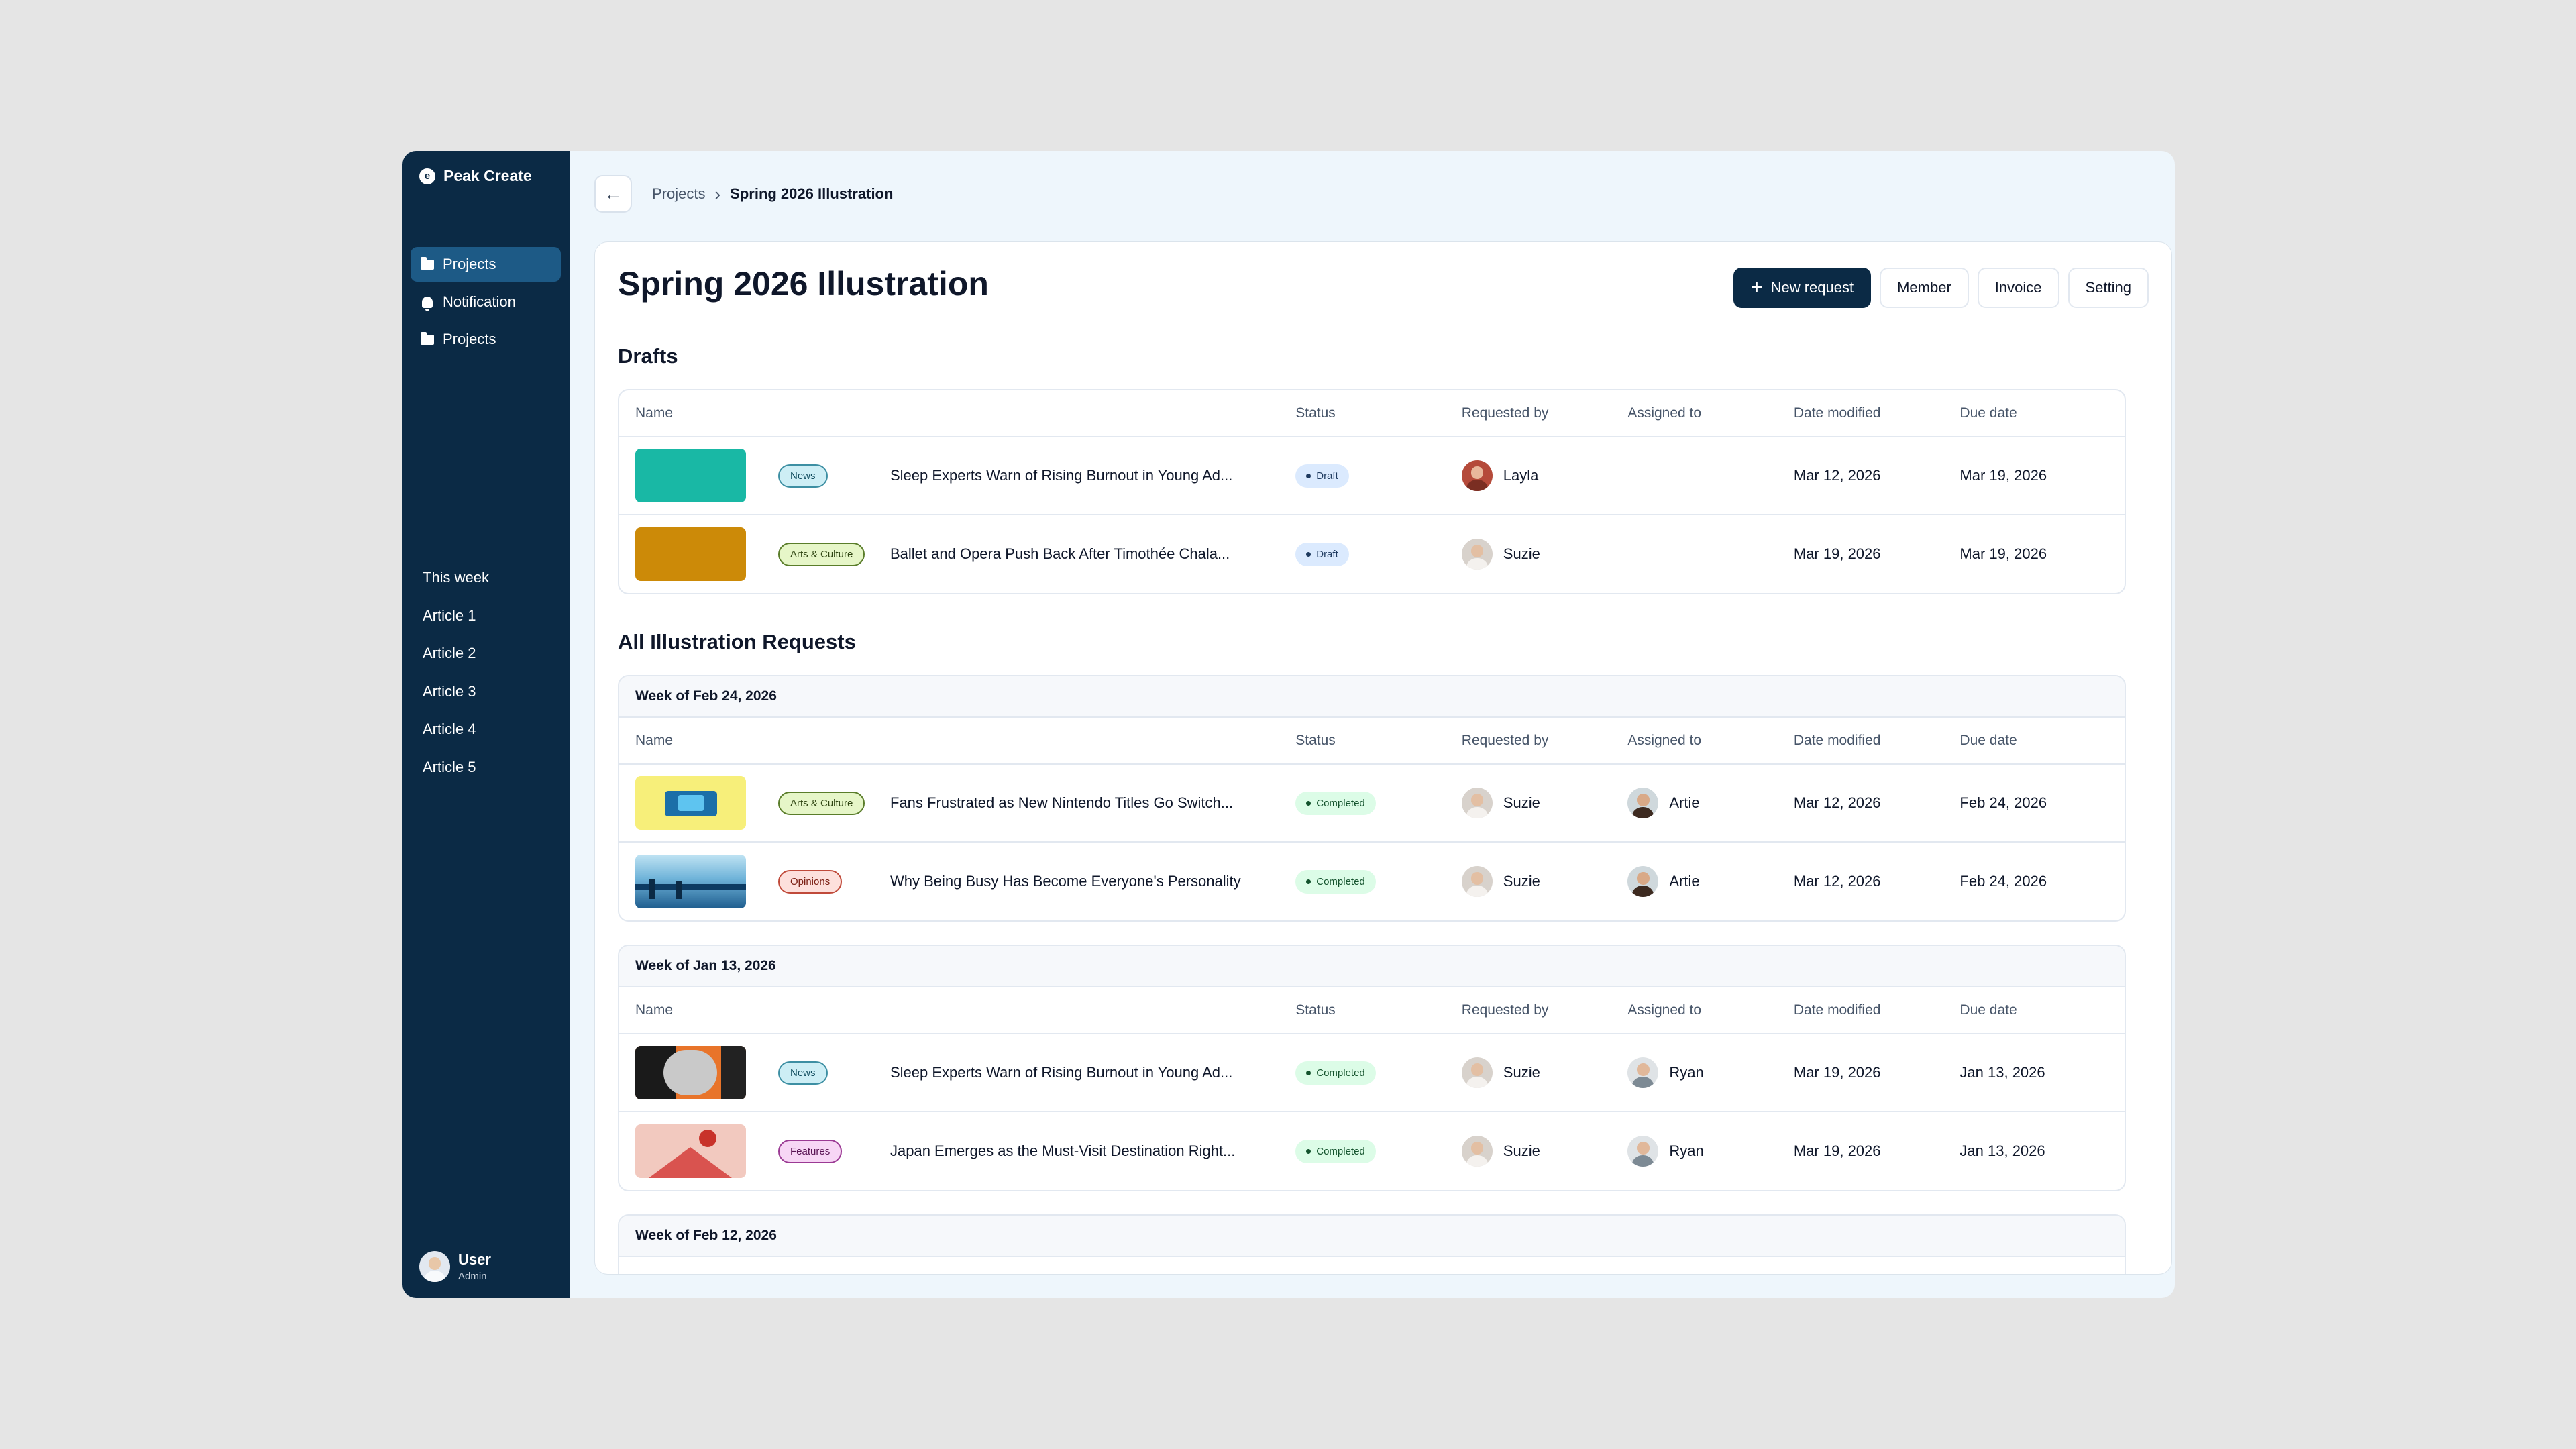 Image resolution: width=2576 pixels, height=1449 pixels. I want to click on new-request-button: + New request, so click(1802, 288).